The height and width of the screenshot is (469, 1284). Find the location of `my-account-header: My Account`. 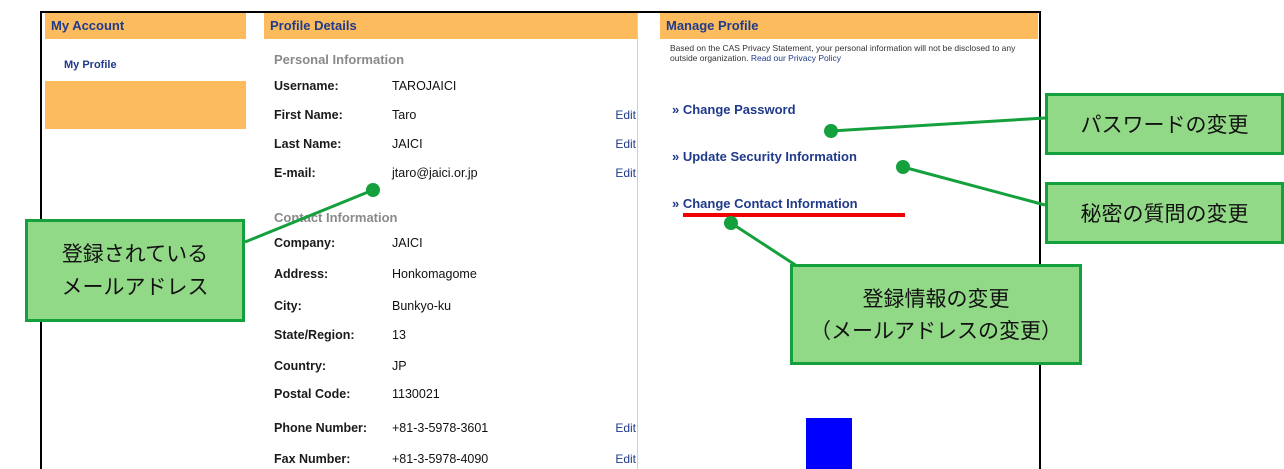

my-account-header: My Account is located at coordinates (145, 26).